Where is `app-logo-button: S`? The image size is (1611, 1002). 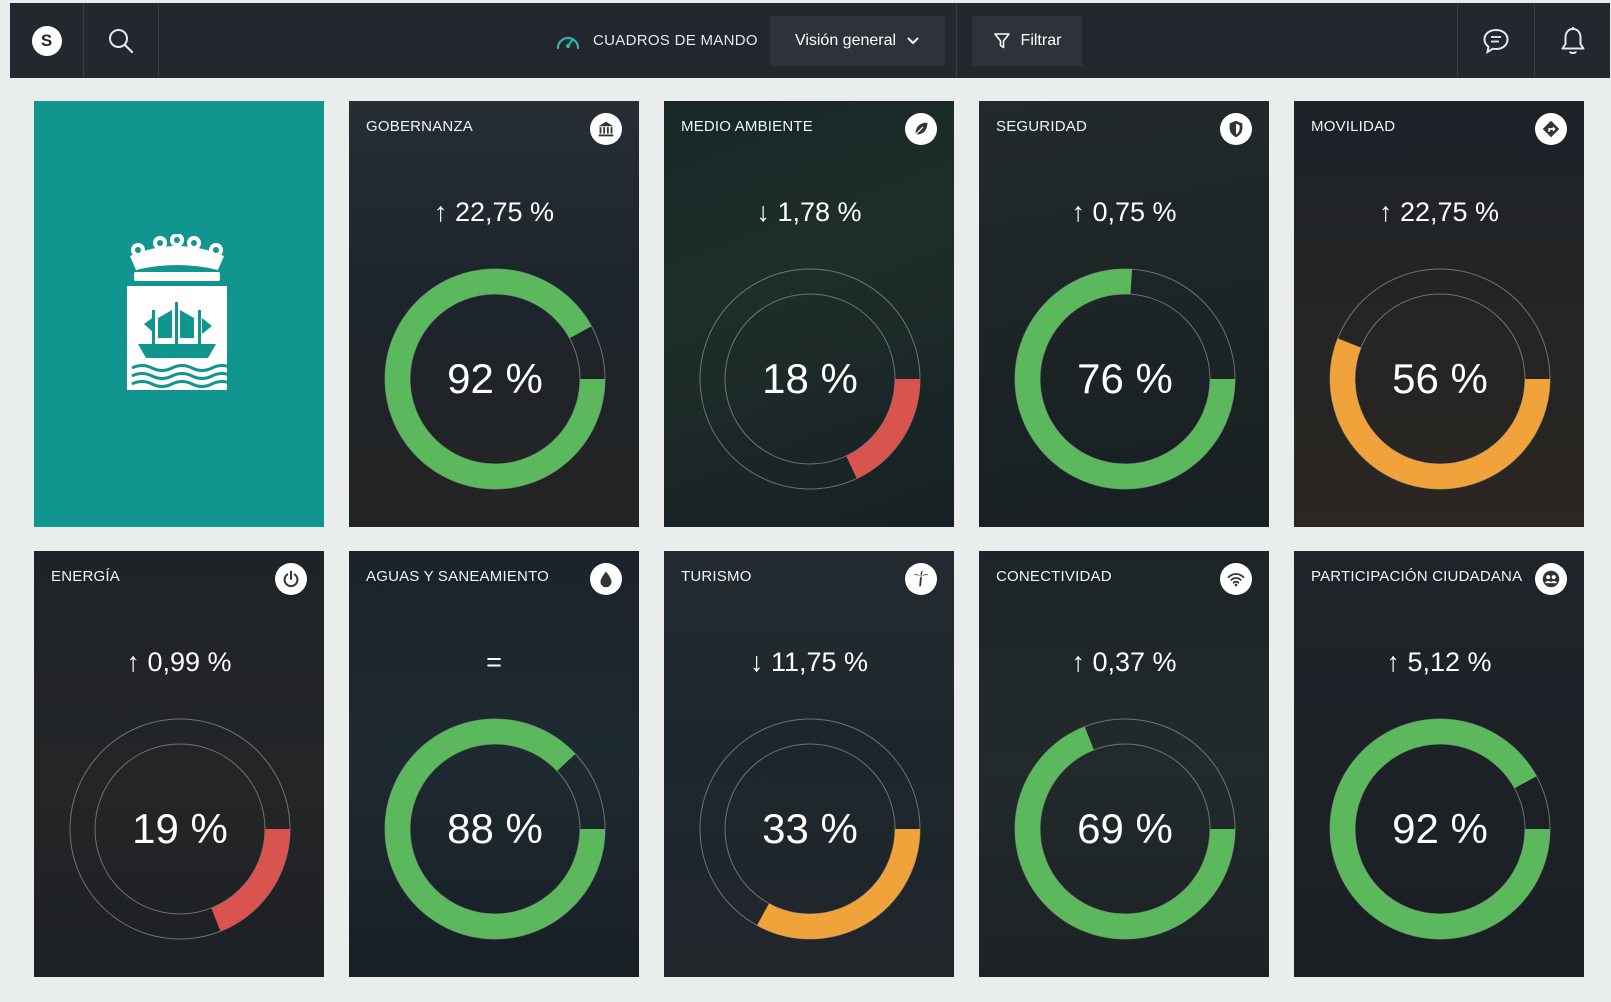
app-logo-button: S is located at coordinates (46, 40).